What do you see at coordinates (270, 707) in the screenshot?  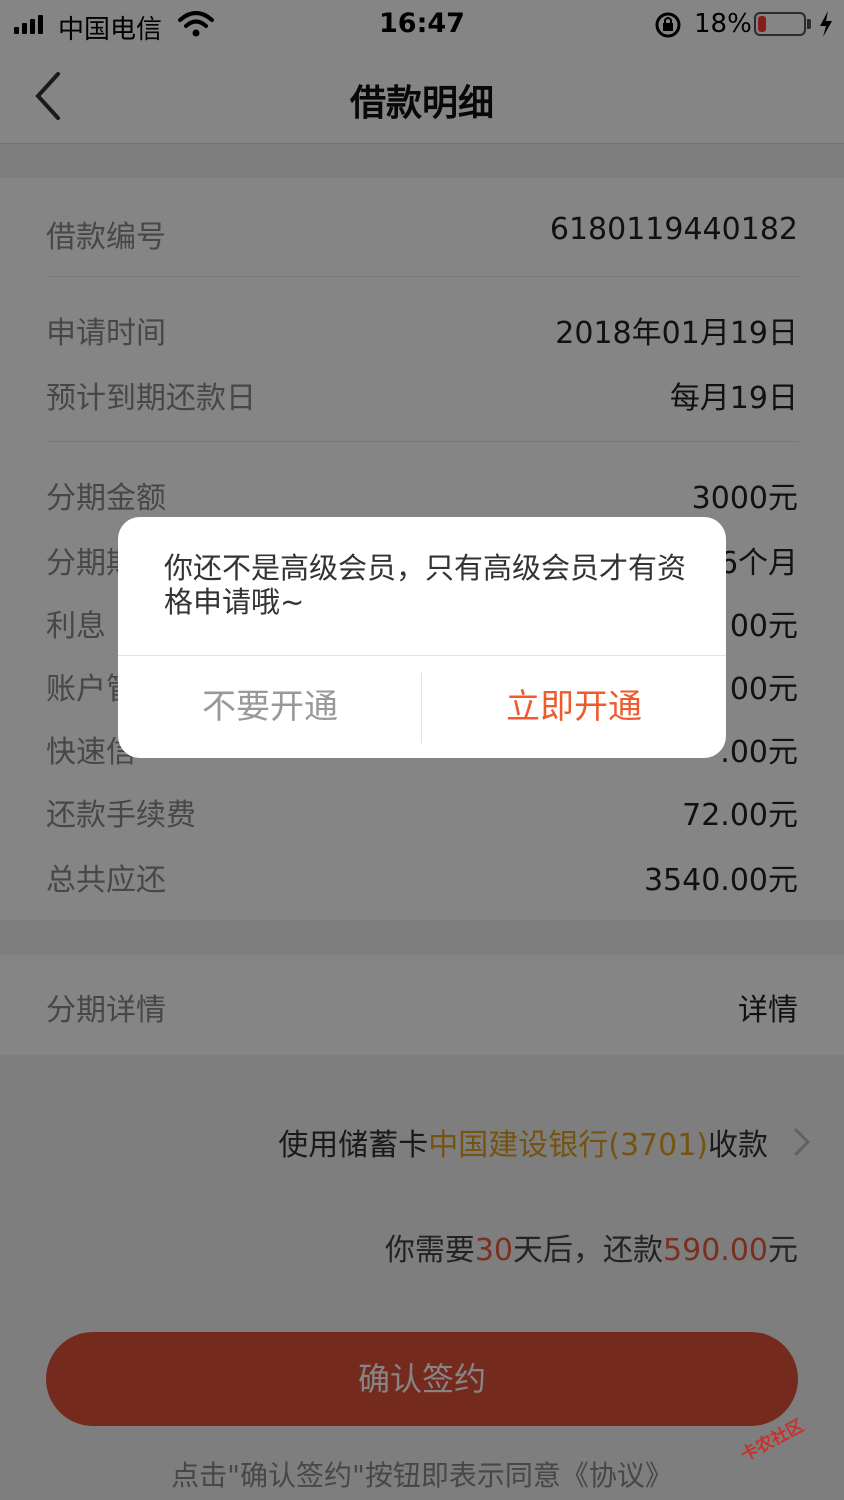 I see `decline-button: 不要开通` at bounding box center [270, 707].